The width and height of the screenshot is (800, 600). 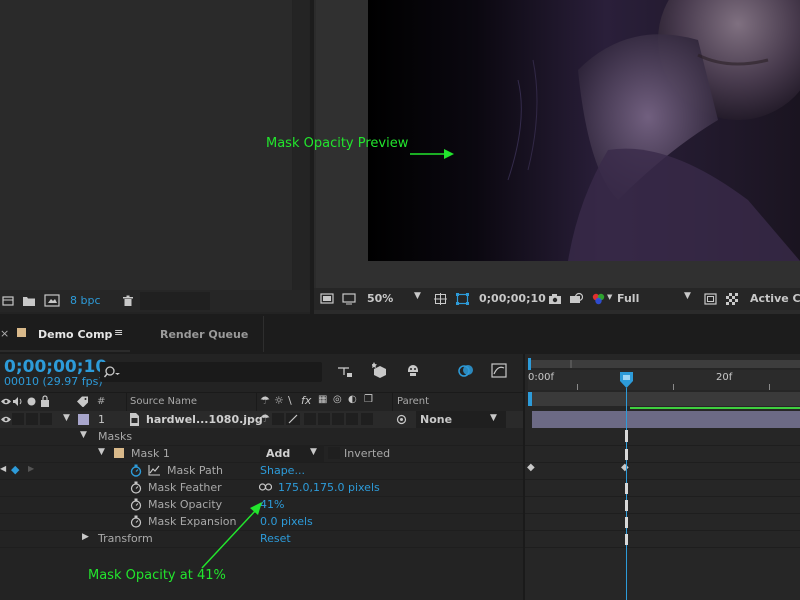 What do you see at coordinates (128, 301) in the screenshot?
I see `trash-icon` at bounding box center [128, 301].